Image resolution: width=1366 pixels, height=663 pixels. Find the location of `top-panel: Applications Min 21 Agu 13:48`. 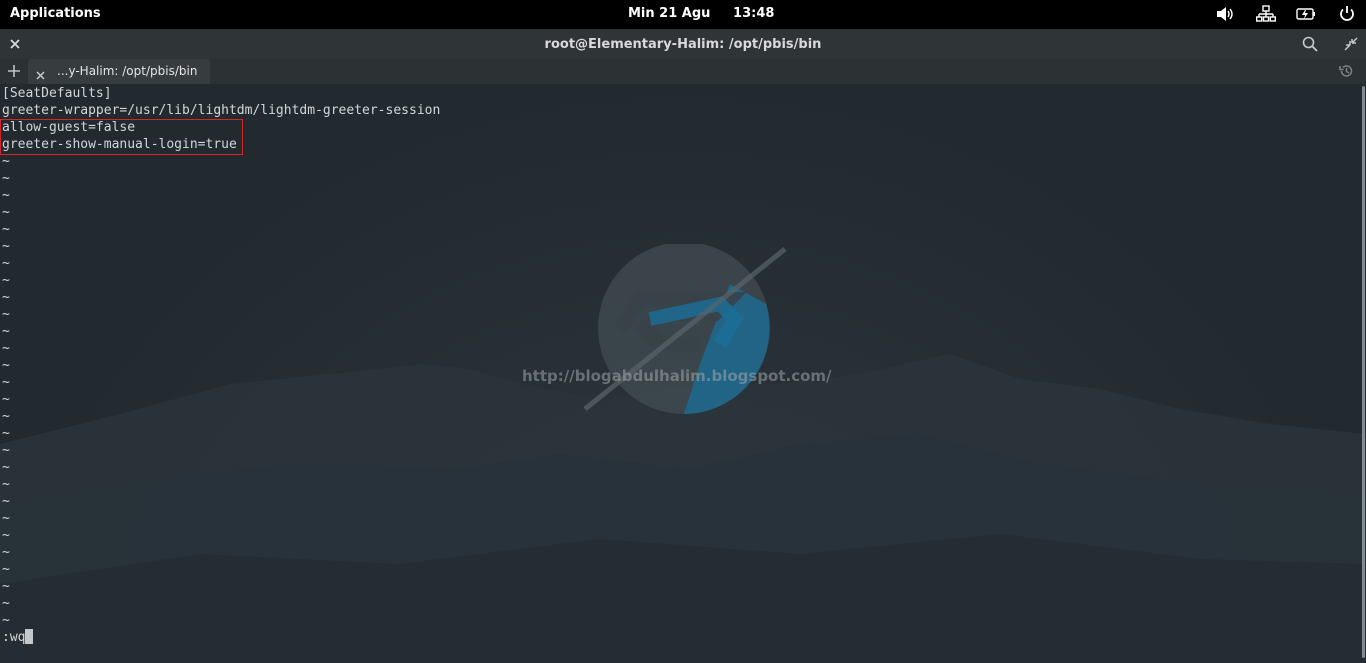

top-panel: Applications Min 21 Agu 13:48 is located at coordinates (683, 14).